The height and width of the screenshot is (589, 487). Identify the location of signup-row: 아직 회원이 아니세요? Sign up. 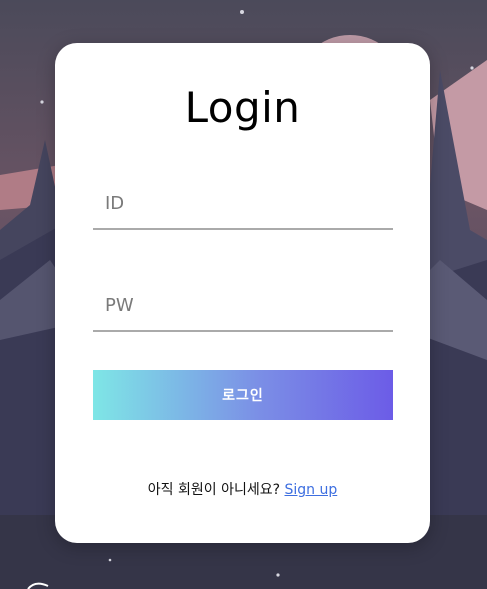
(242, 489).